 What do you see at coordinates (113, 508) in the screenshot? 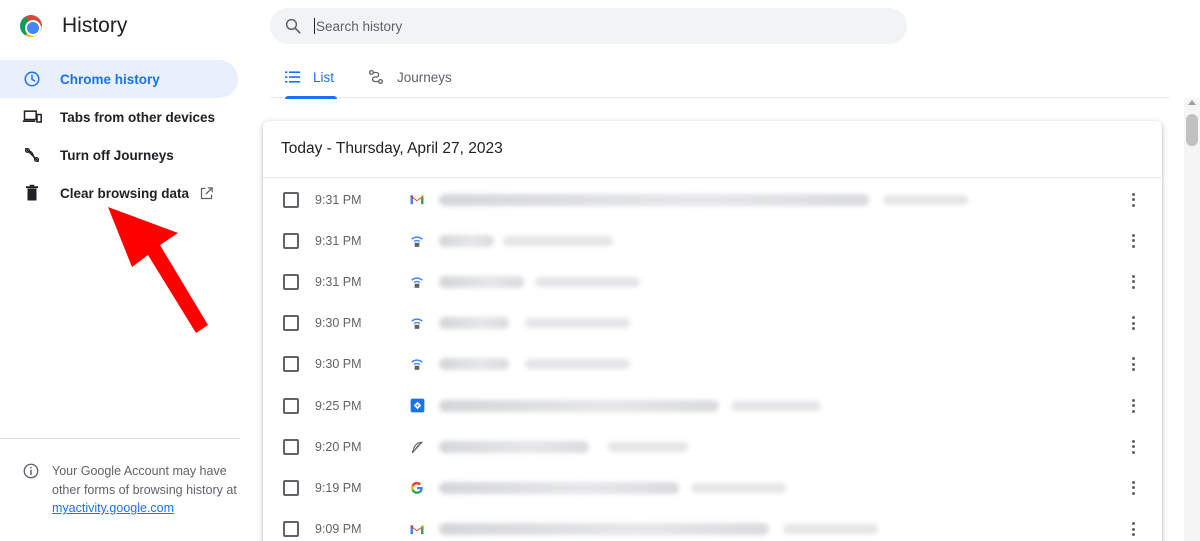
I see `myactivity-link: myactivity.google.com` at bounding box center [113, 508].